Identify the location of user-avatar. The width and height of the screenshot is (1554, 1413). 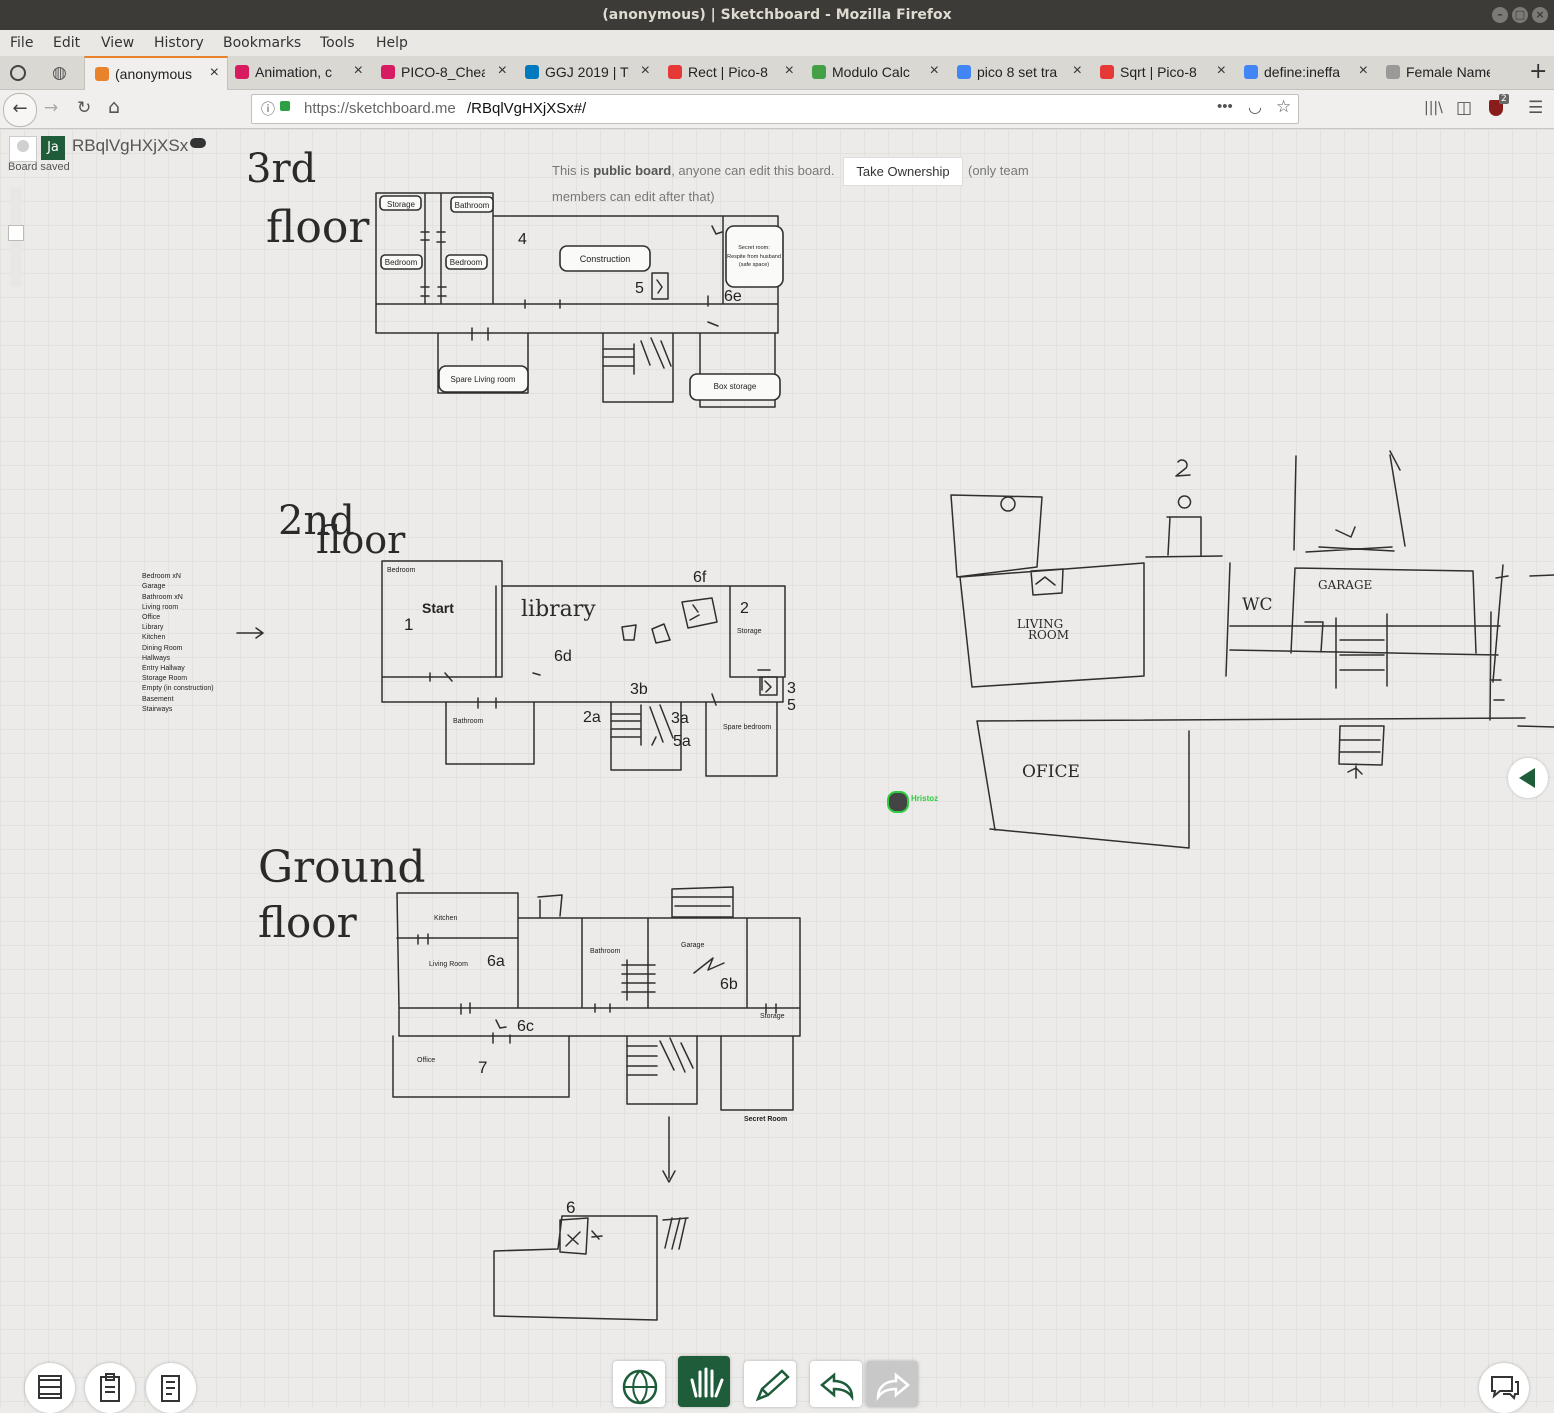
(23, 149).